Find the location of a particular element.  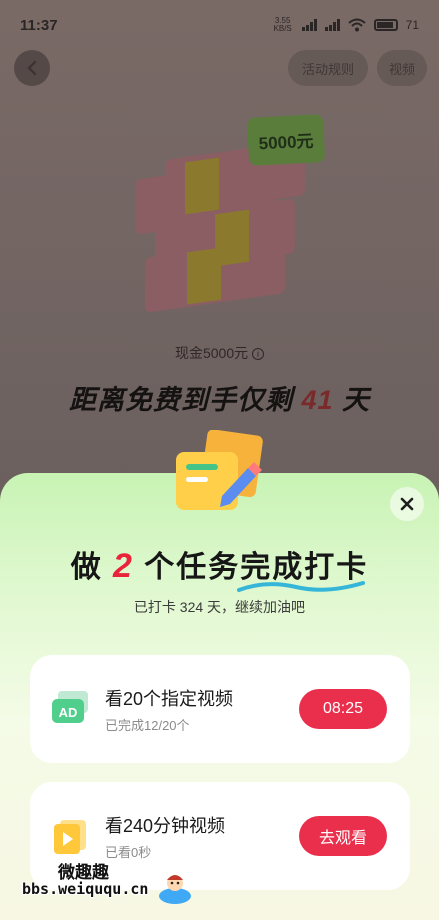

cash-label: 现金5000元 i is located at coordinates (219, 353).